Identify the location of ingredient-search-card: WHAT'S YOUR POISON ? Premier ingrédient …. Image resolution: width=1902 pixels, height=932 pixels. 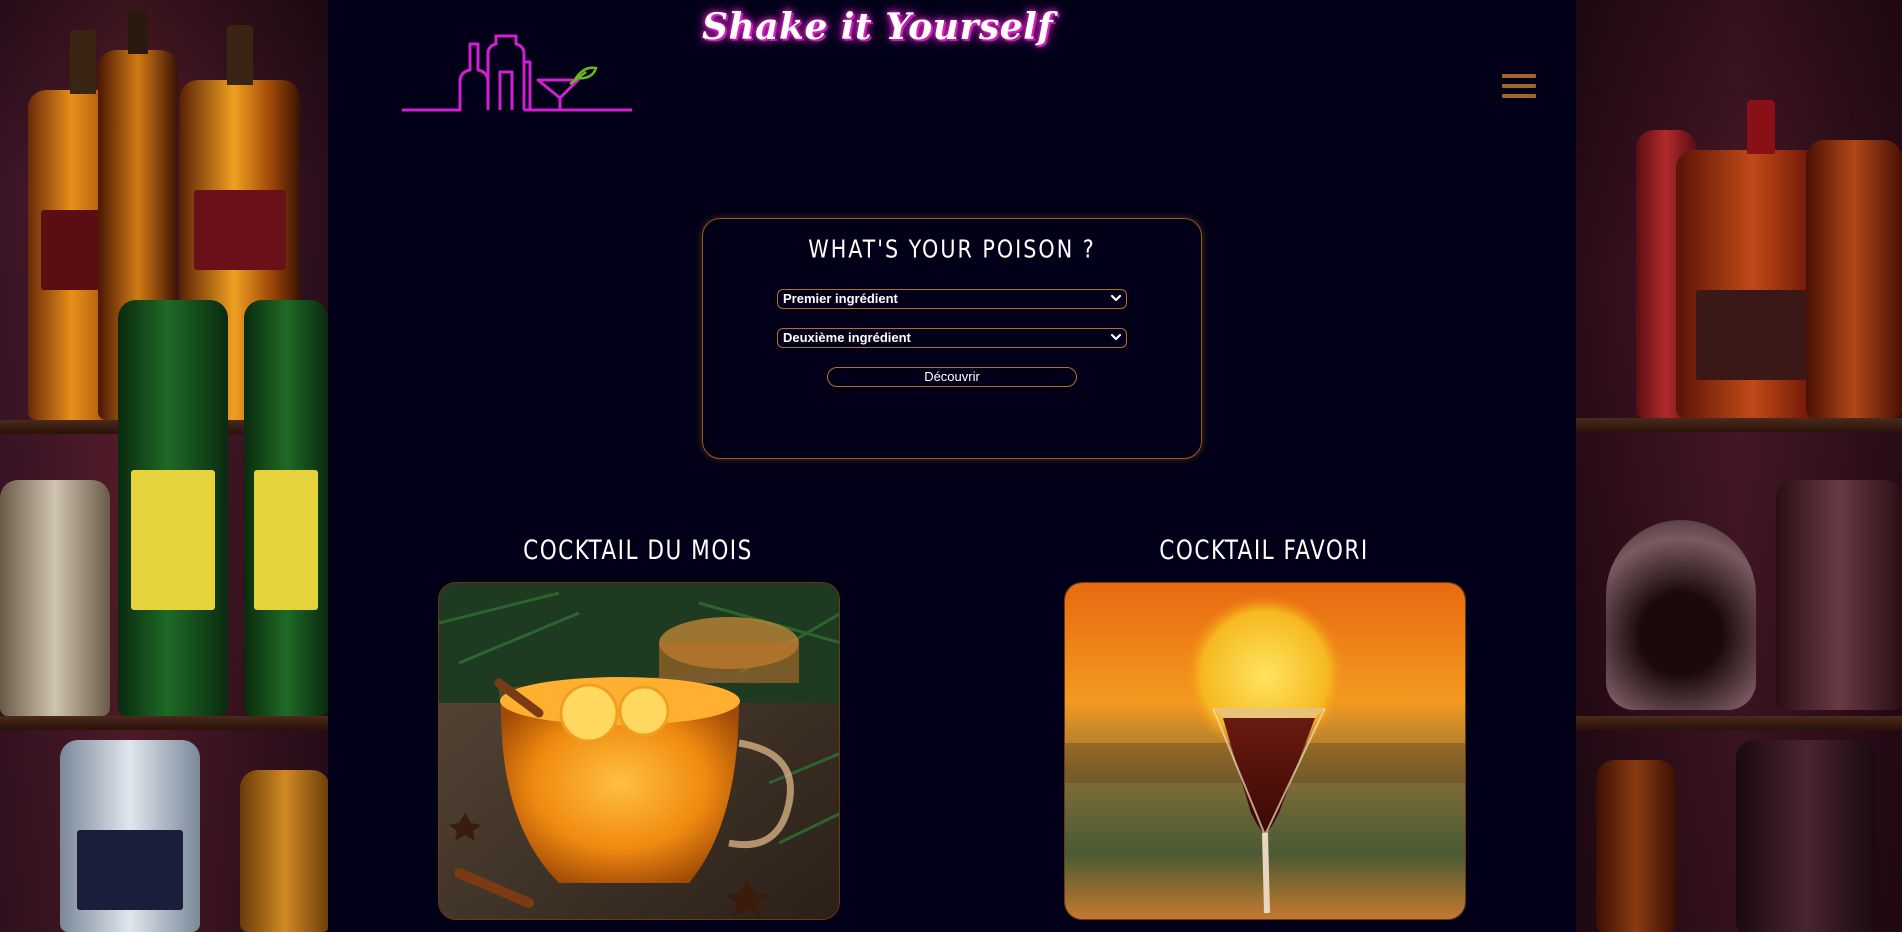
(952, 338).